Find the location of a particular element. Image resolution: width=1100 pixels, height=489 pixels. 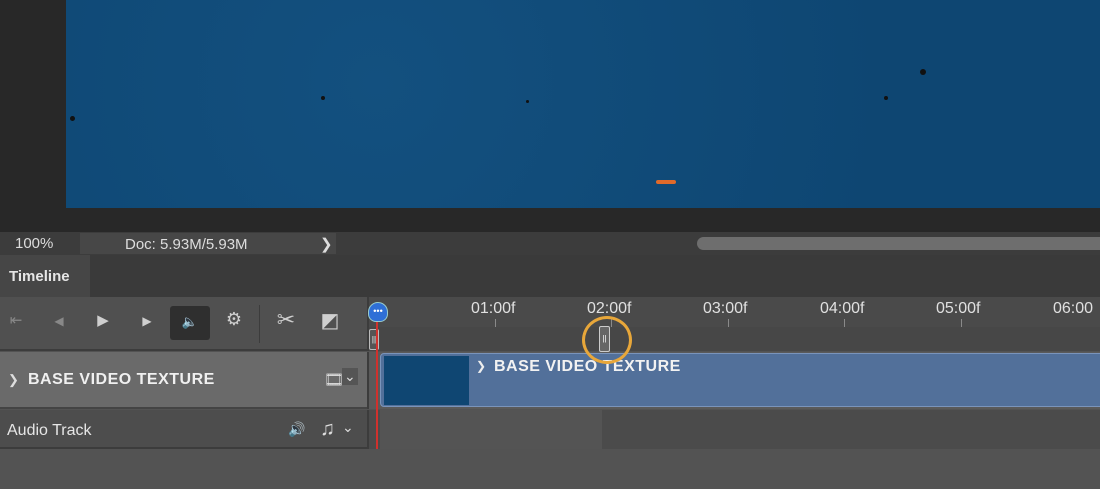

tick-label: 06:00 is located at coordinates (1073, 308).